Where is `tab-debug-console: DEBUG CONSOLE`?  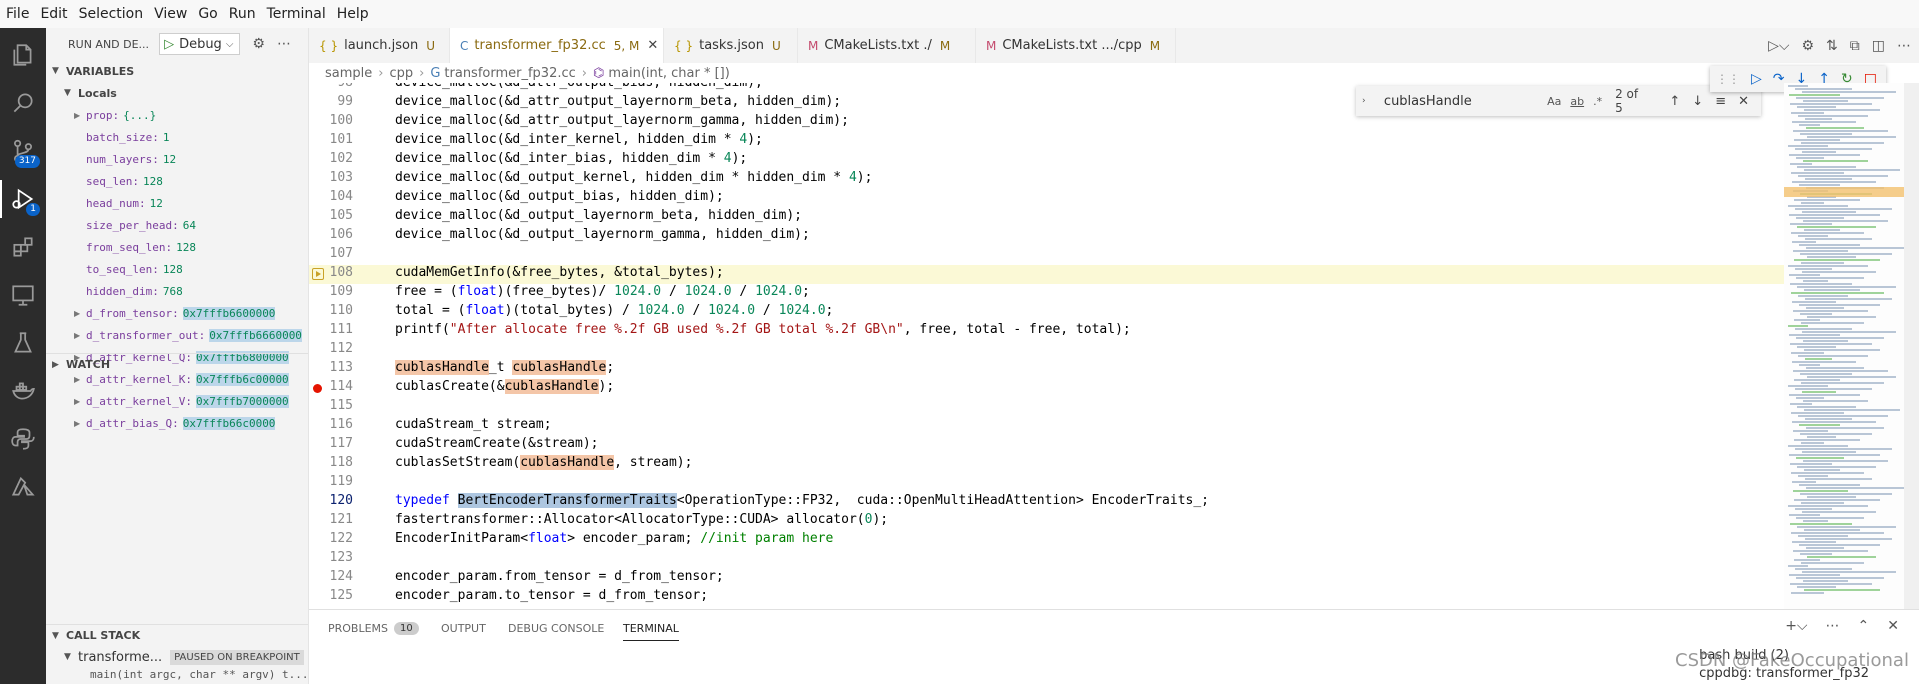
tab-debug-console: DEBUG CONSOLE is located at coordinates (556, 628).